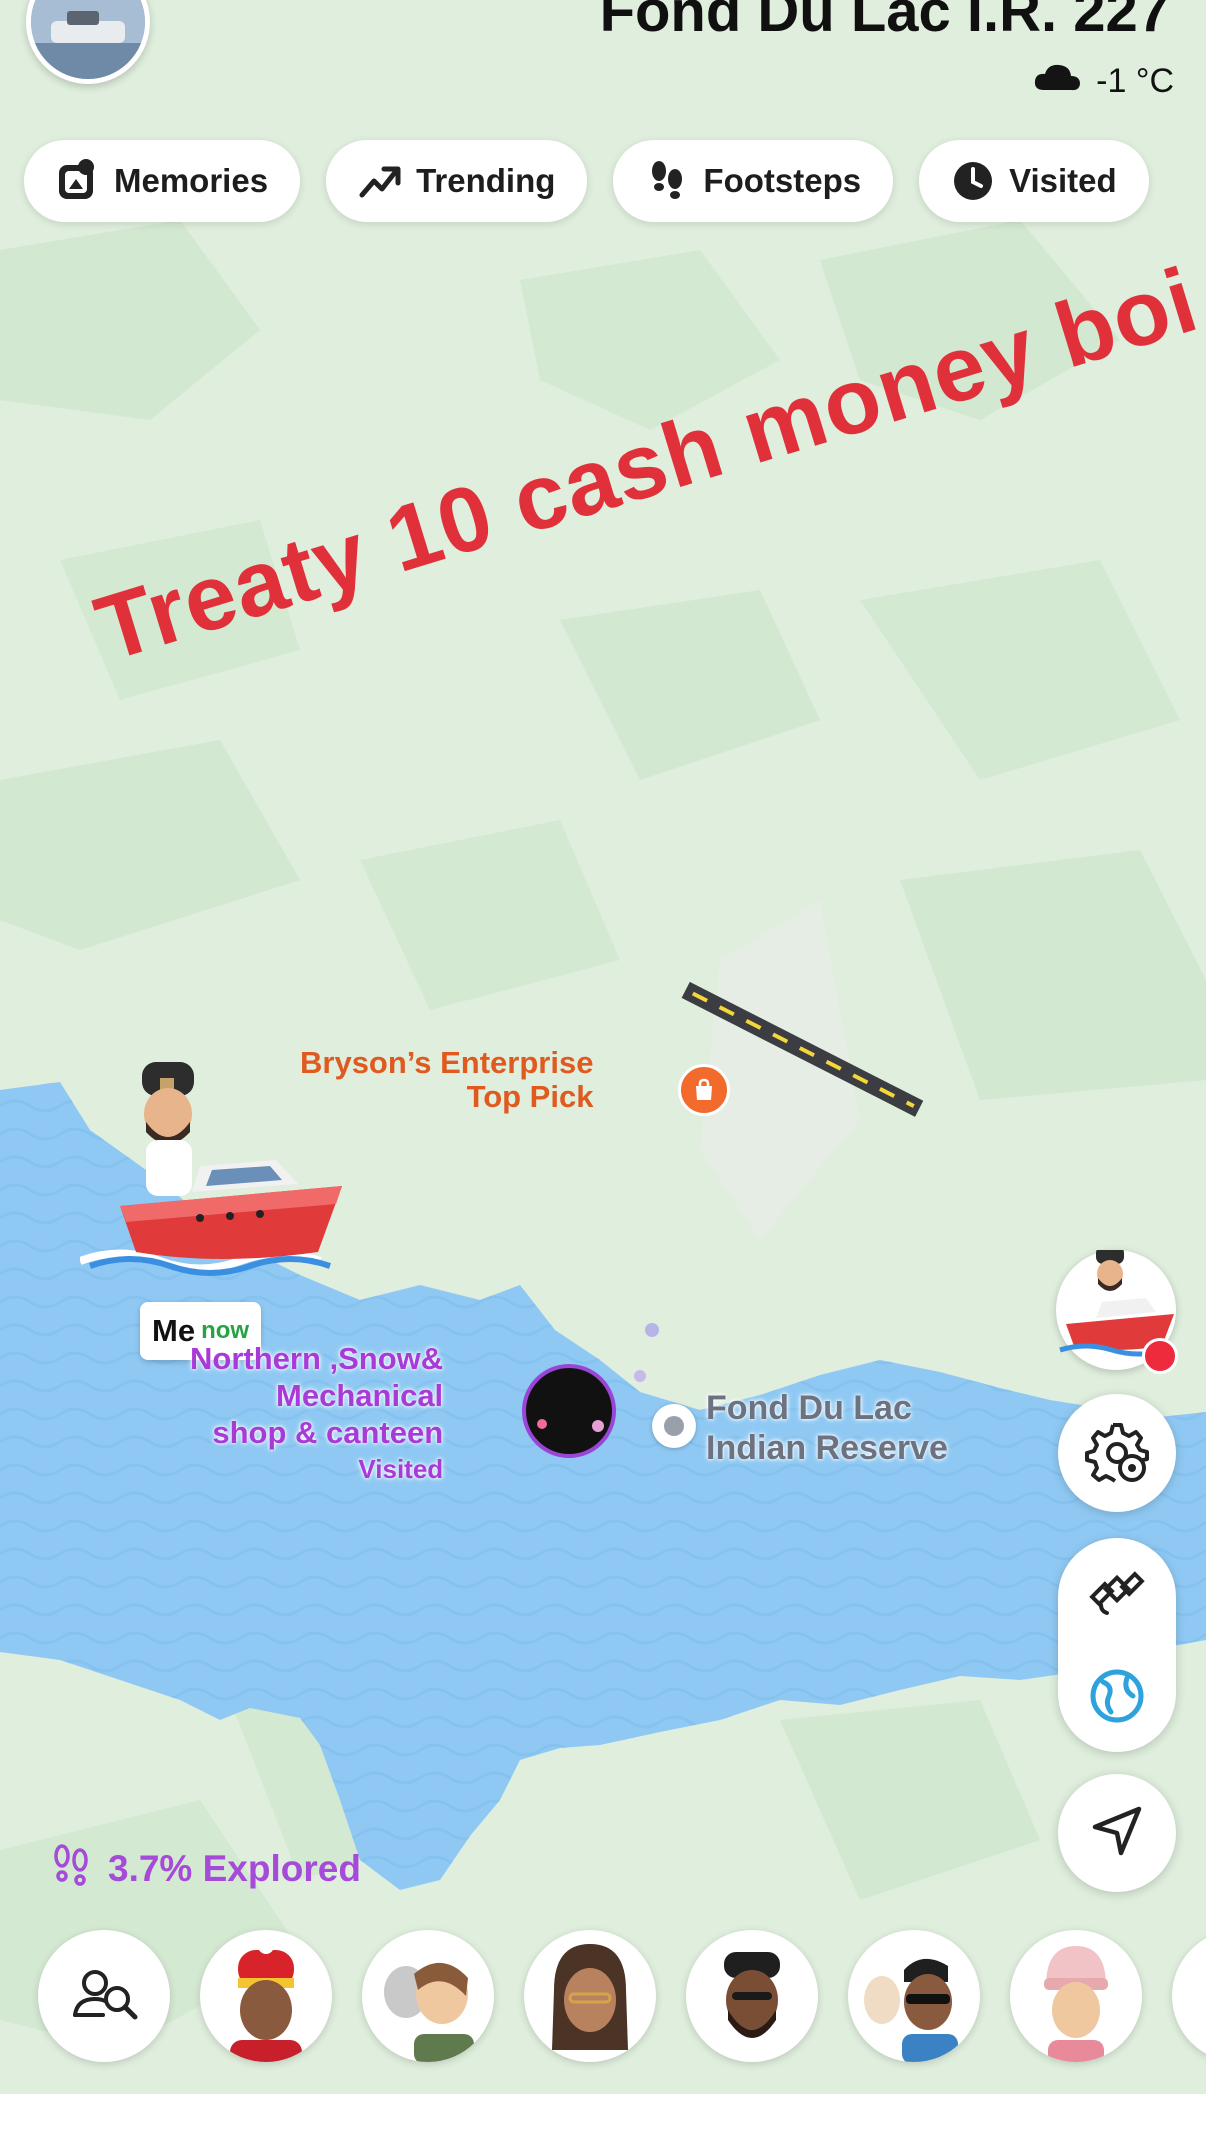 The image size is (1206, 2144). I want to click on reserve-line2: Indian Reserve, so click(827, 1448).